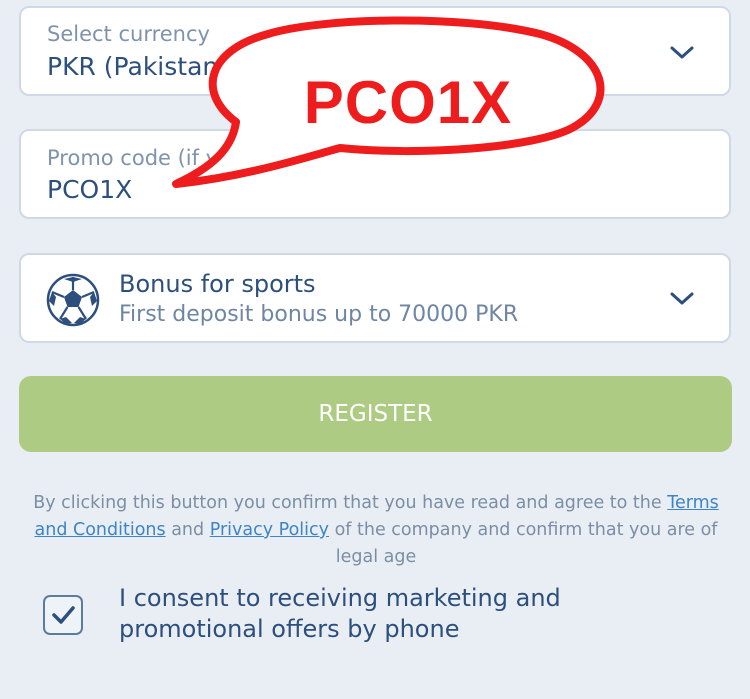  Describe the element at coordinates (375, 174) in the screenshot. I see `promo-code-field: Promo code (if y PCO1X` at that location.